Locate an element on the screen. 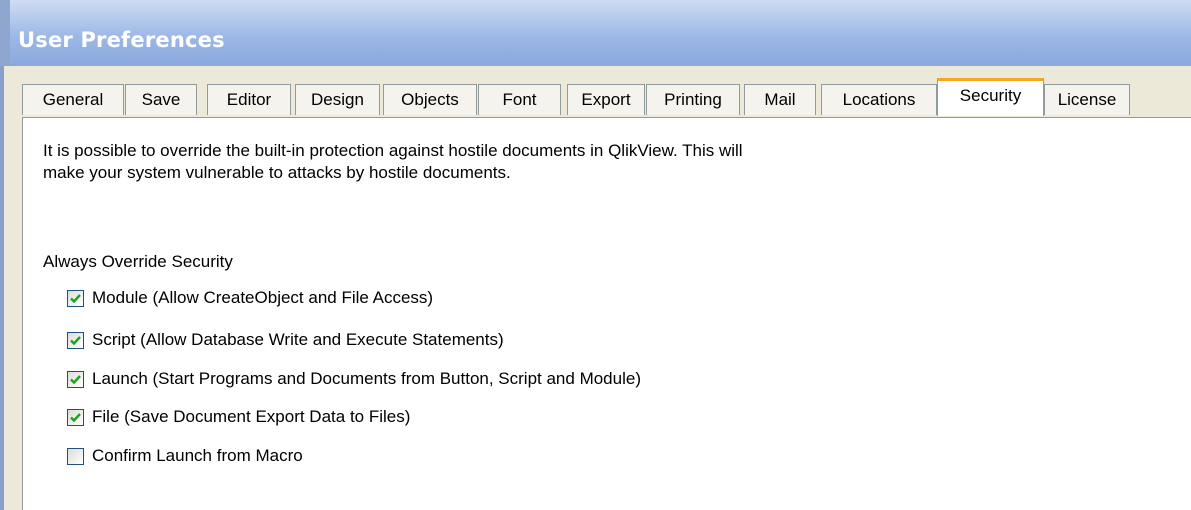  tab-label: License is located at coordinates (1087, 99).